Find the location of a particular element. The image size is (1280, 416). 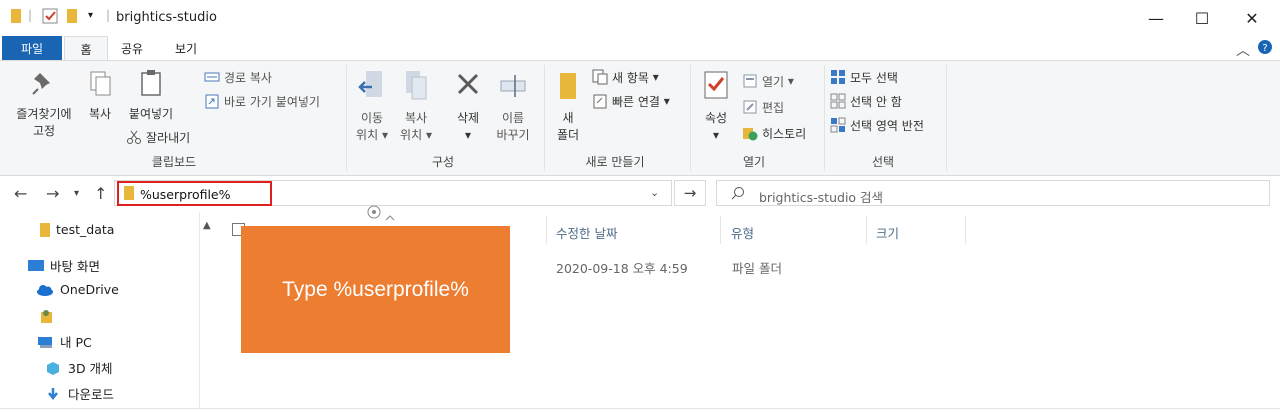

recent-locations-icon: ▾ is located at coordinates (76, 193).